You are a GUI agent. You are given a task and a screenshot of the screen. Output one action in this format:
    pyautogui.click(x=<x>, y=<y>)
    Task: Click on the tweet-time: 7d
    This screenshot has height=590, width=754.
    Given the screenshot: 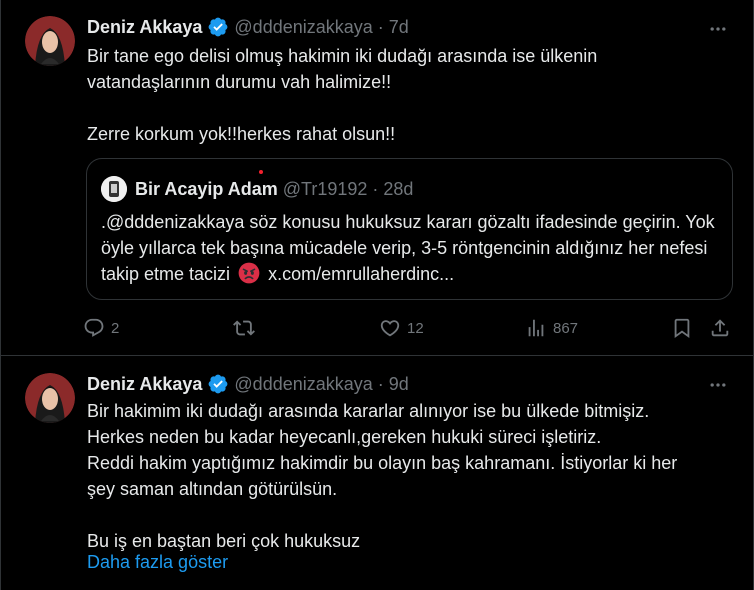 What is the action you would take?
    pyautogui.click(x=399, y=27)
    